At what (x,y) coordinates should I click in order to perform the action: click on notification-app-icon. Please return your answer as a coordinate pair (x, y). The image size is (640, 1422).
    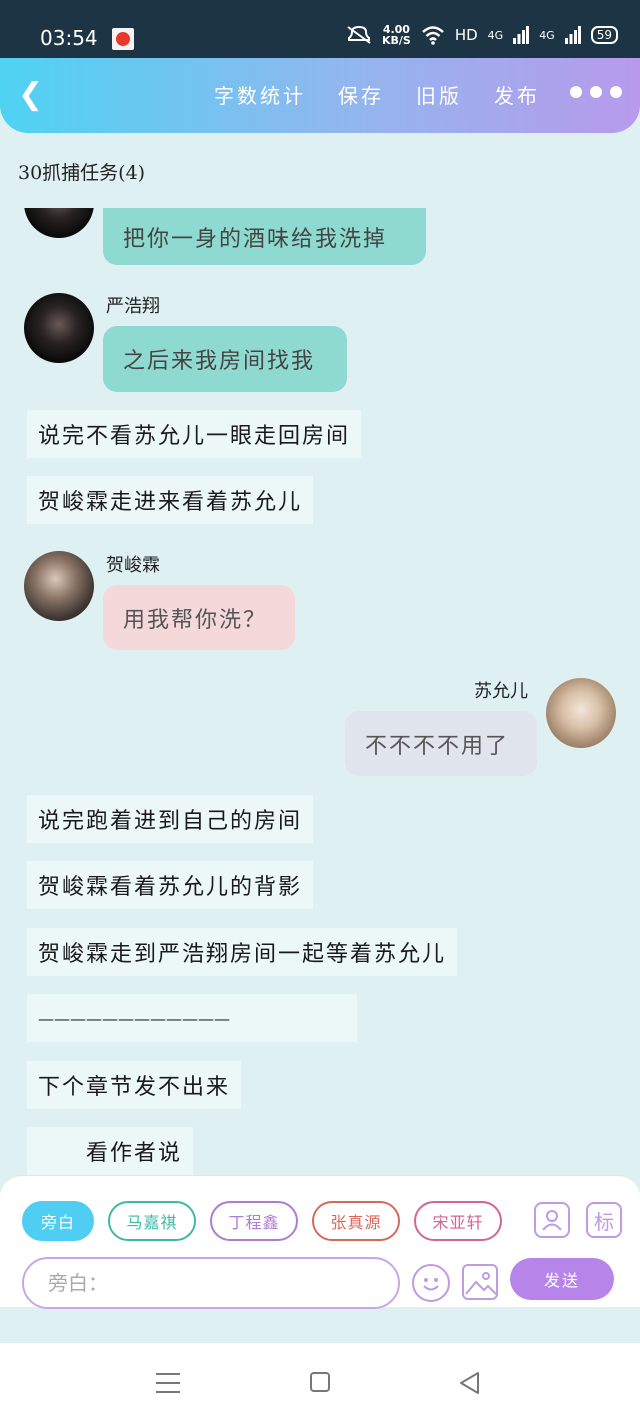
    Looking at the image, I should click on (123, 39).